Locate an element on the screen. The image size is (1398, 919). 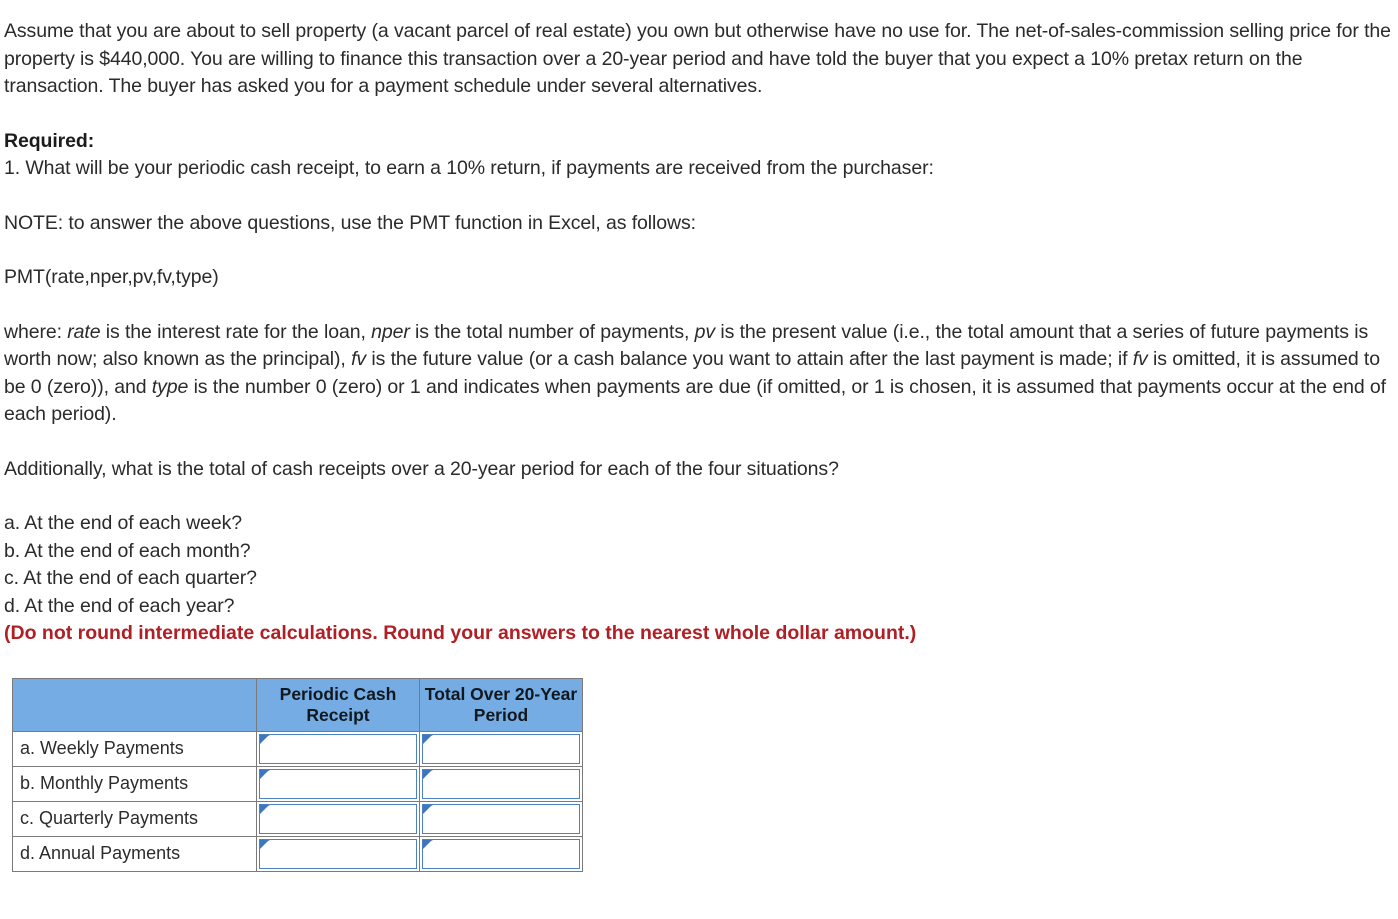
pmt-formula: PMT(rate,nper,pv,fv,type) is located at coordinates (111, 277).